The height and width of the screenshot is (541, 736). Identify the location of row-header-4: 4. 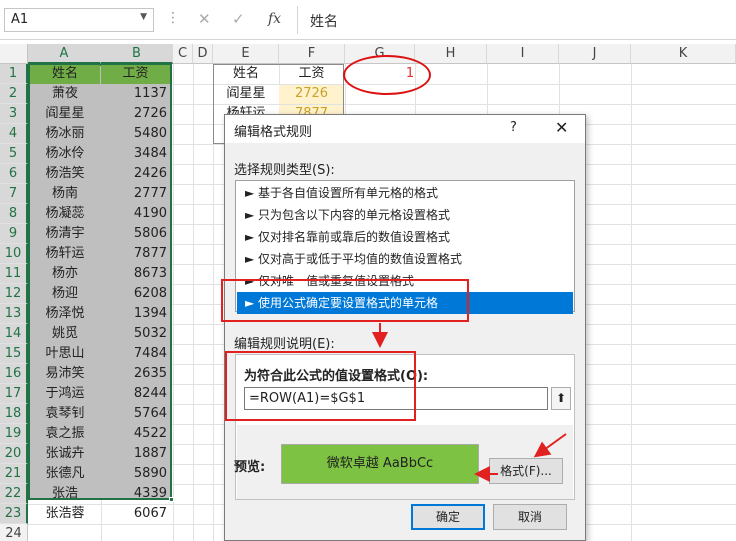
(14, 134).